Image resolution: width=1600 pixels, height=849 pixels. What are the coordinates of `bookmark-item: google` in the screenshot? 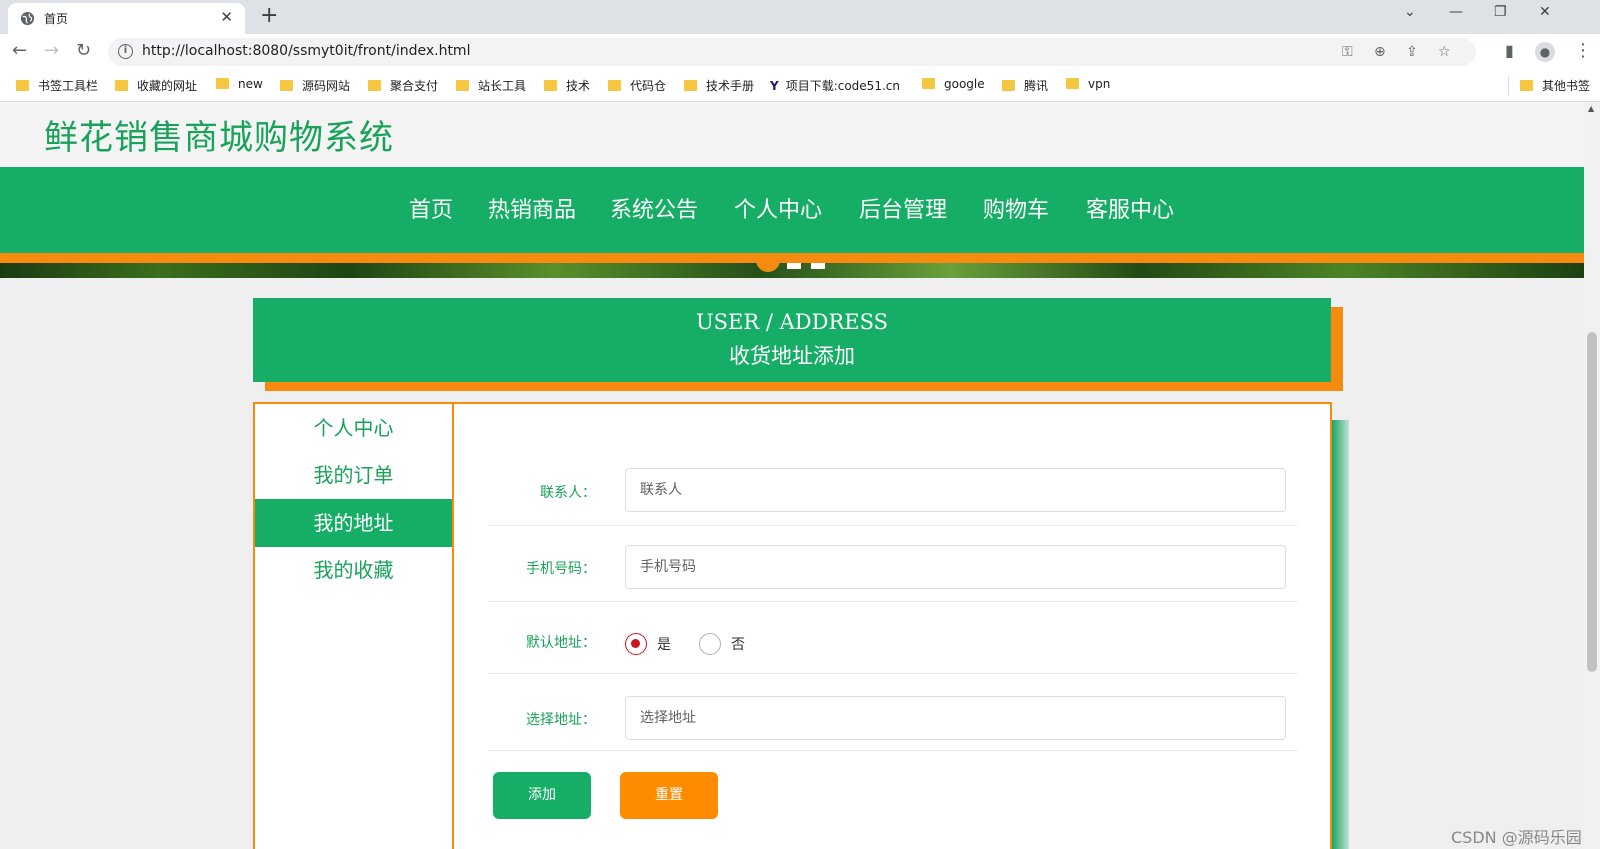 It's located at (953, 84).